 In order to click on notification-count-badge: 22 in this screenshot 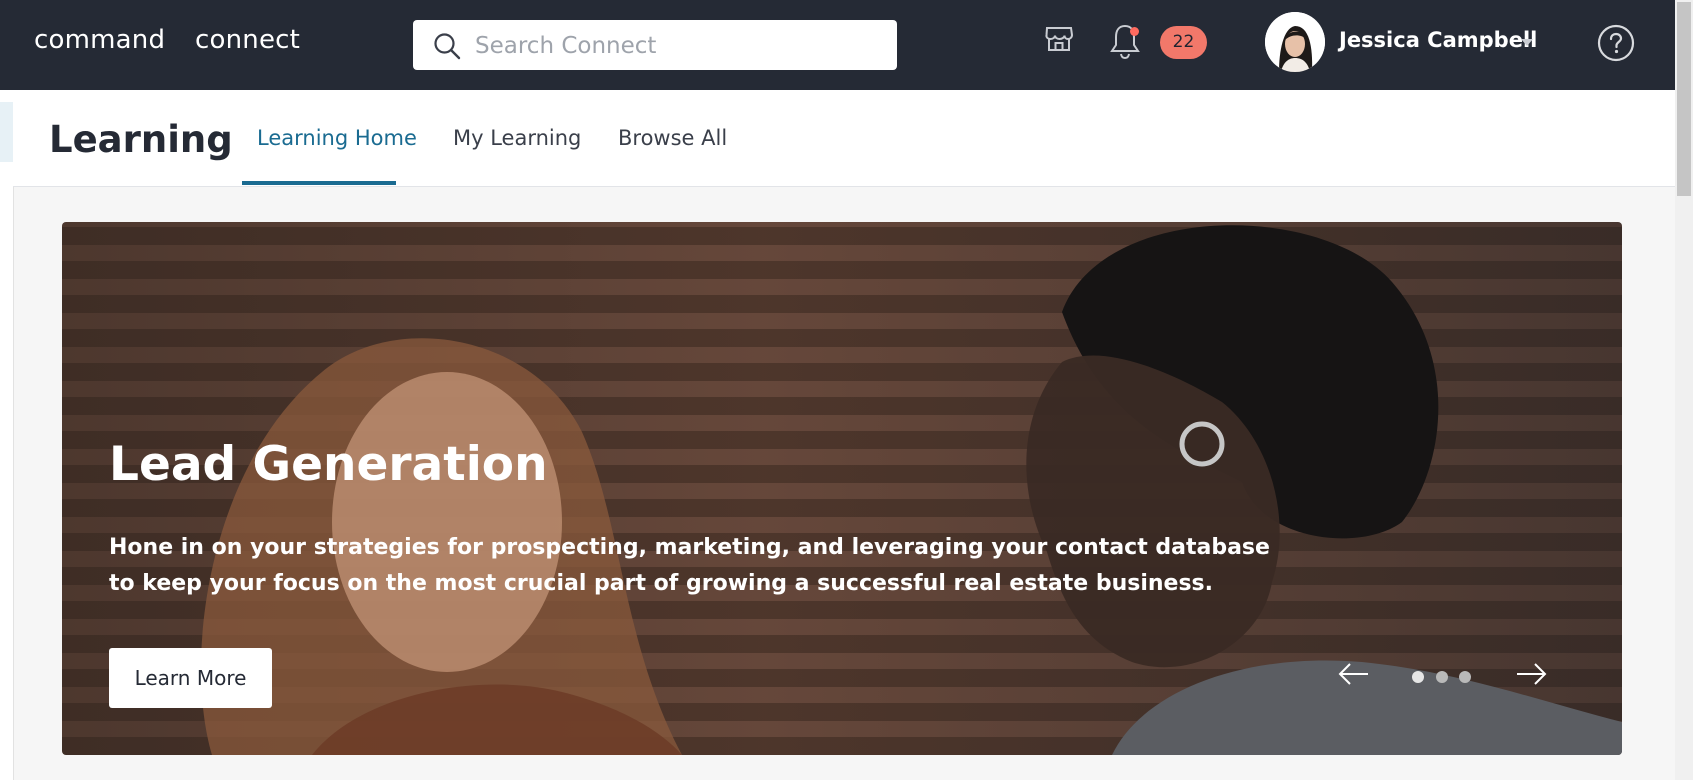, I will do `click(1183, 42)`.